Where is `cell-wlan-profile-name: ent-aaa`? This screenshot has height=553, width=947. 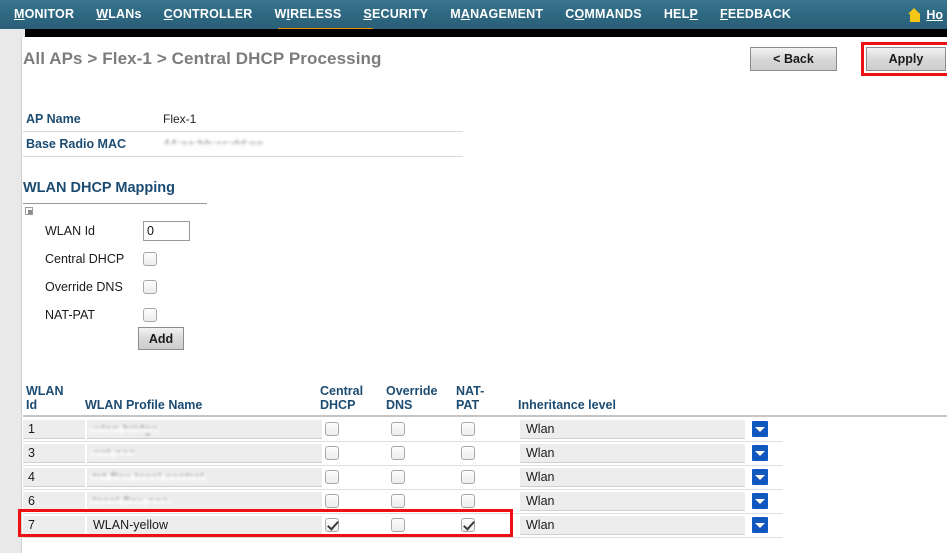
cell-wlan-profile-name: ent-aaa is located at coordinates (204, 453).